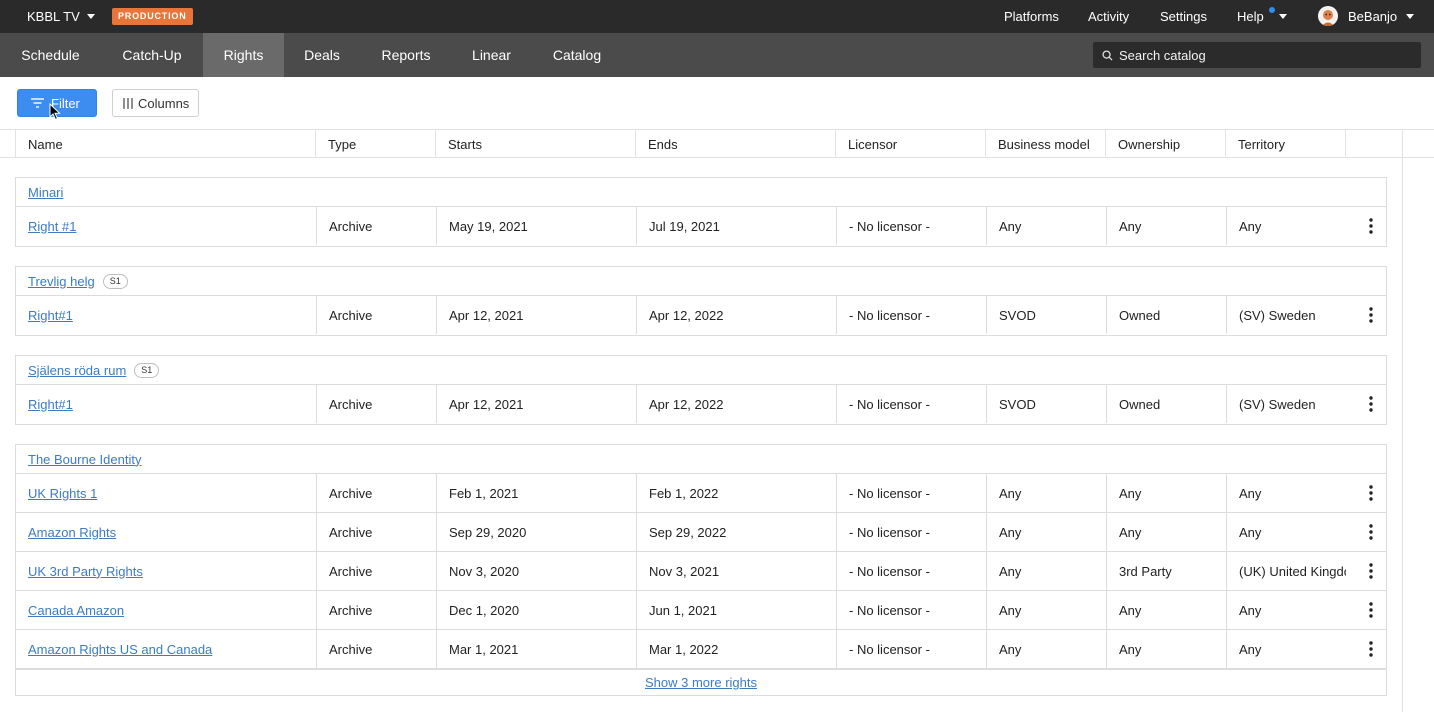  I want to click on show-more-rights-link: Show 3 more rights, so click(701, 682).